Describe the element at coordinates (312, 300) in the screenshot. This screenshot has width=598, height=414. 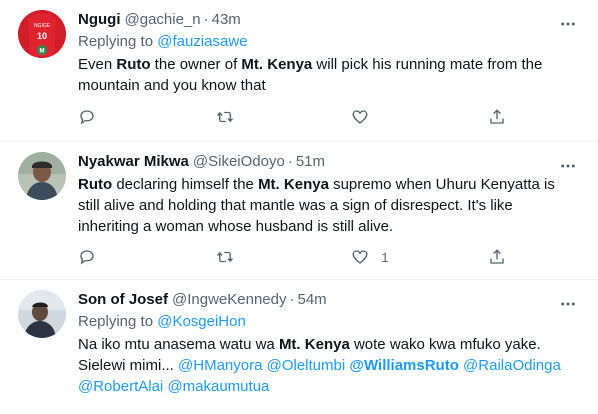
I see `timestamp: 54m` at that location.